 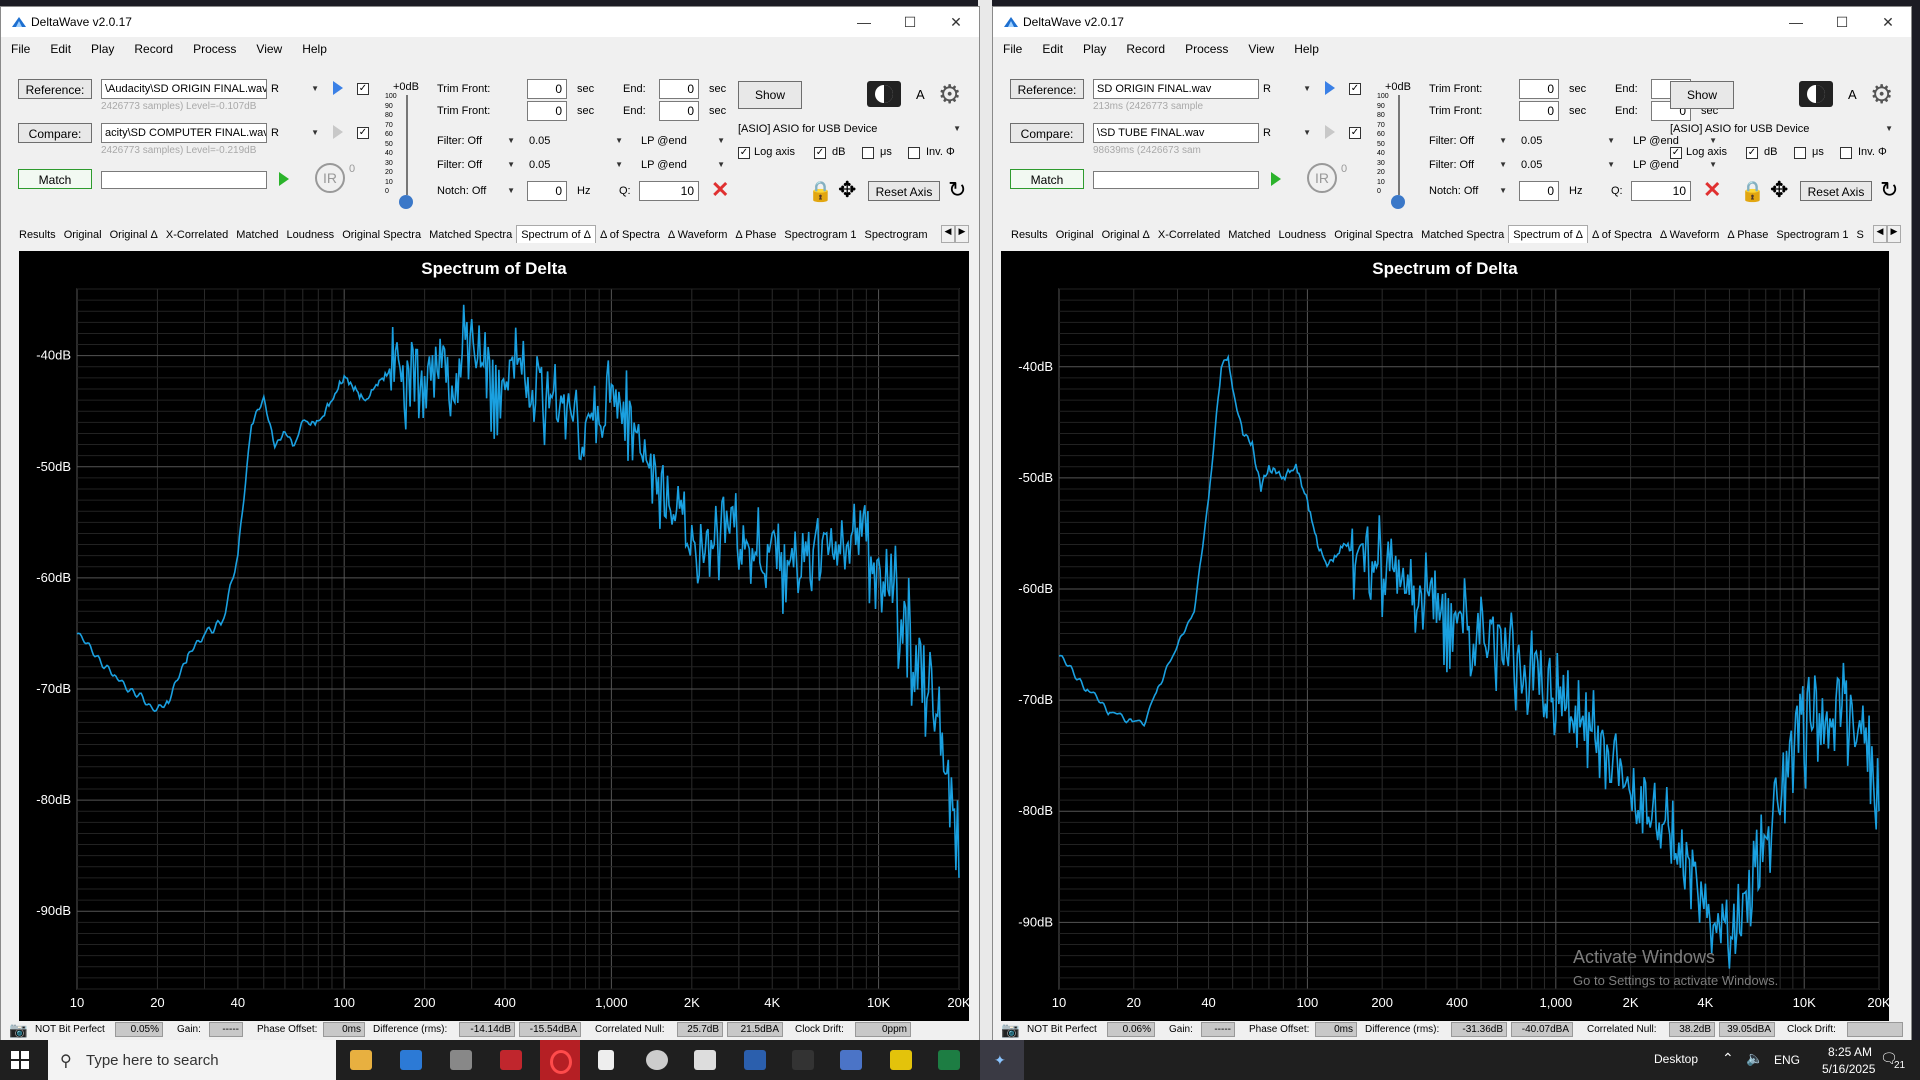 What do you see at coordinates (1094, 47) in the screenshot?
I see `menu-play: Play` at bounding box center [1094, 47].